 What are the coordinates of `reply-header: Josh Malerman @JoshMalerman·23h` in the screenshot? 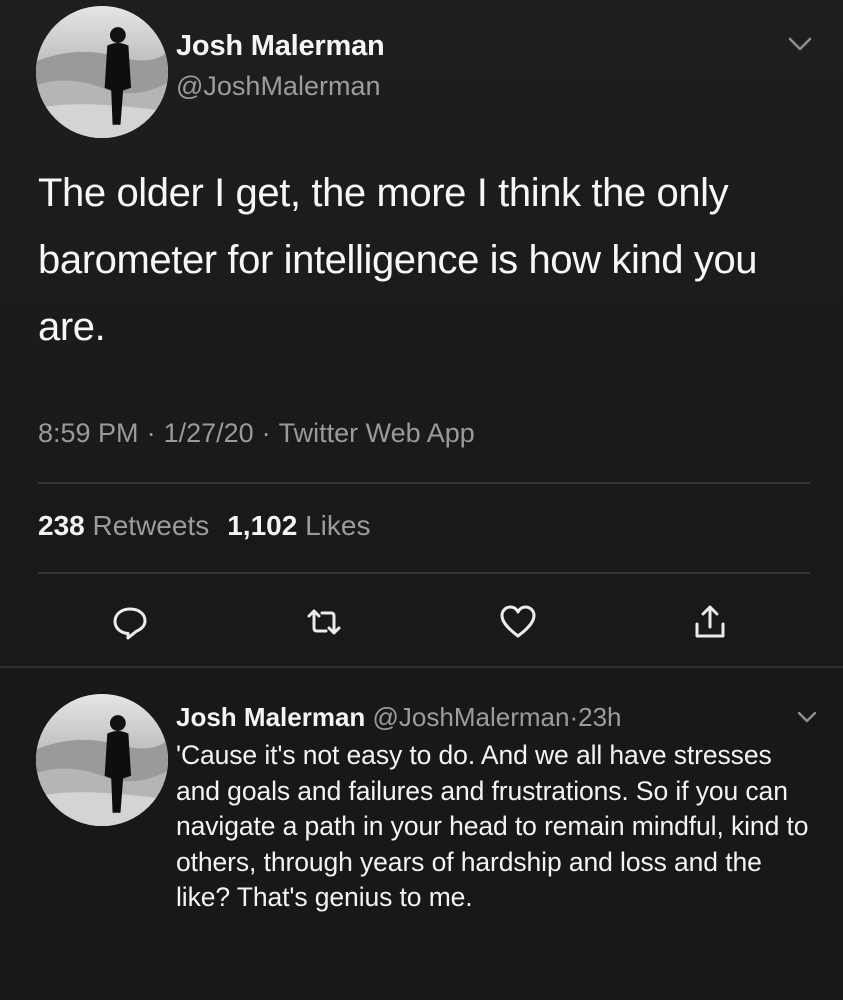 It's located at (399, 717).